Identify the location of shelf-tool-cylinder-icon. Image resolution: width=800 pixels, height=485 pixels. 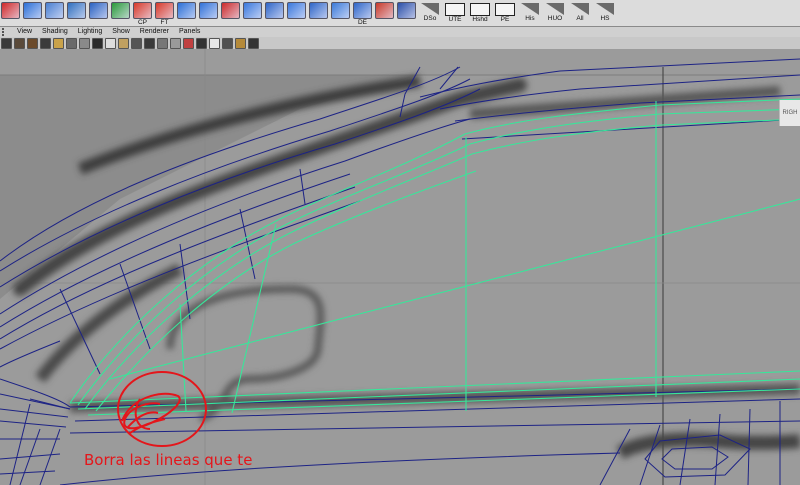
(76, 13).